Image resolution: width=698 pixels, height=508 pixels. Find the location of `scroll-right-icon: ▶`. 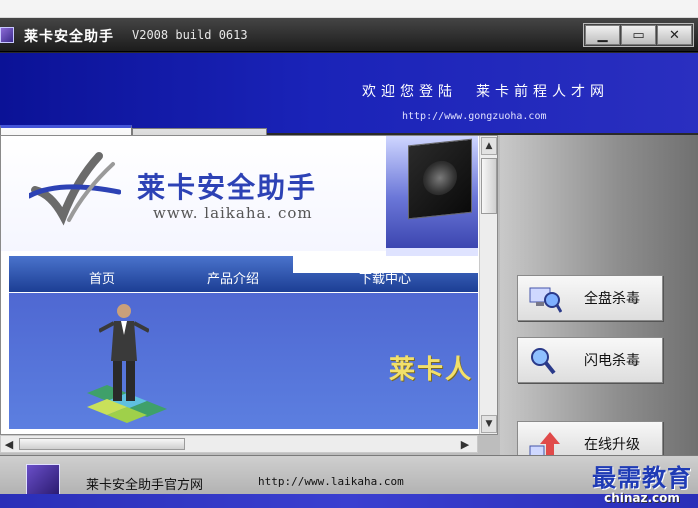

scroll-right-icon: ▶ is located at coordinates (465, 444).